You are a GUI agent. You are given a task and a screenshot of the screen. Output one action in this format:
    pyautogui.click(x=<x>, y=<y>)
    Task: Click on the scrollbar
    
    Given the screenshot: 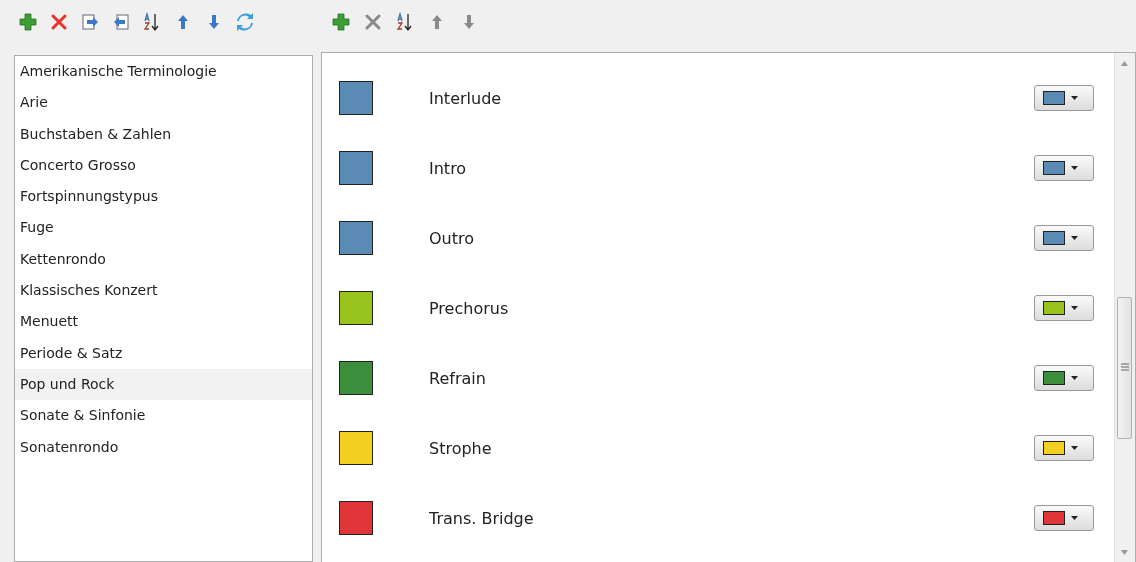 What is the action you would take?
    pyautogui.click(x=1124, y=307)
    